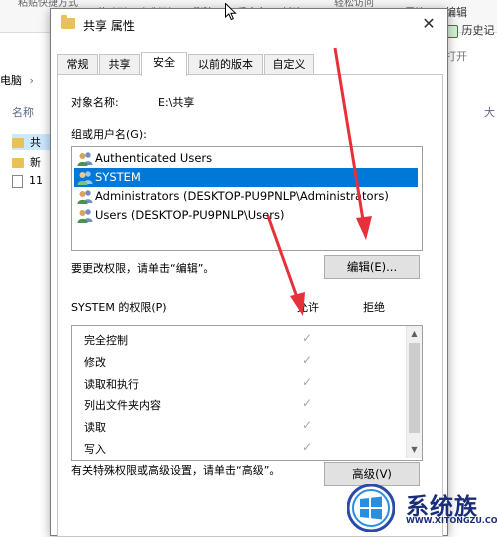 Image resolution: width=497 pixels, height=537 pixels. Describe the element at coordinates (489, 112) in the screenshot. I see `column-header-size: 大` at that location.